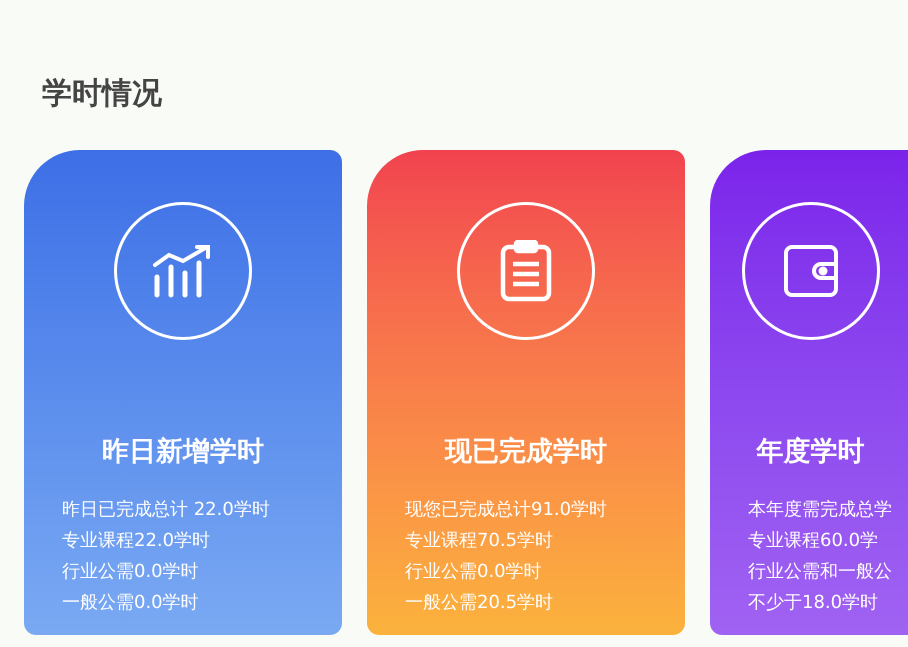  What do you see at coordinates (479, 541) in the screenshot?
I see `hours-line: 专业课程70.5学时` at bounding box center [479, 541].